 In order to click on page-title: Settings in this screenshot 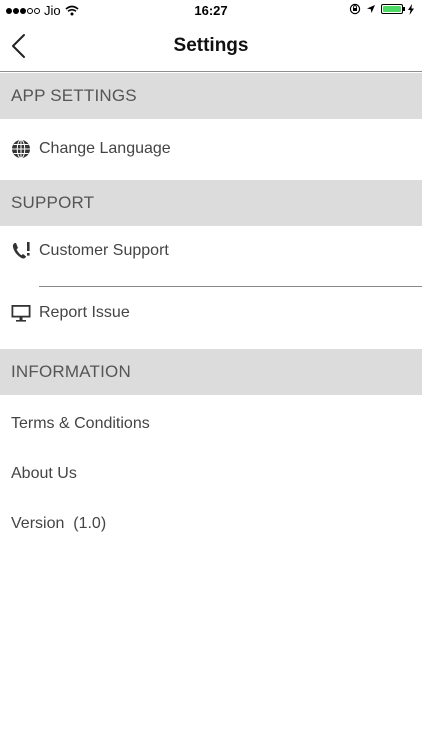, I will do `click(211, 45)`.